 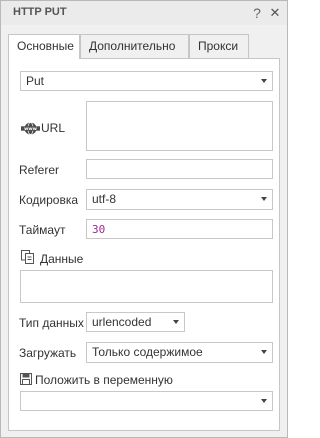 I want to click on svg-text: www, so click(x=30, y=129).